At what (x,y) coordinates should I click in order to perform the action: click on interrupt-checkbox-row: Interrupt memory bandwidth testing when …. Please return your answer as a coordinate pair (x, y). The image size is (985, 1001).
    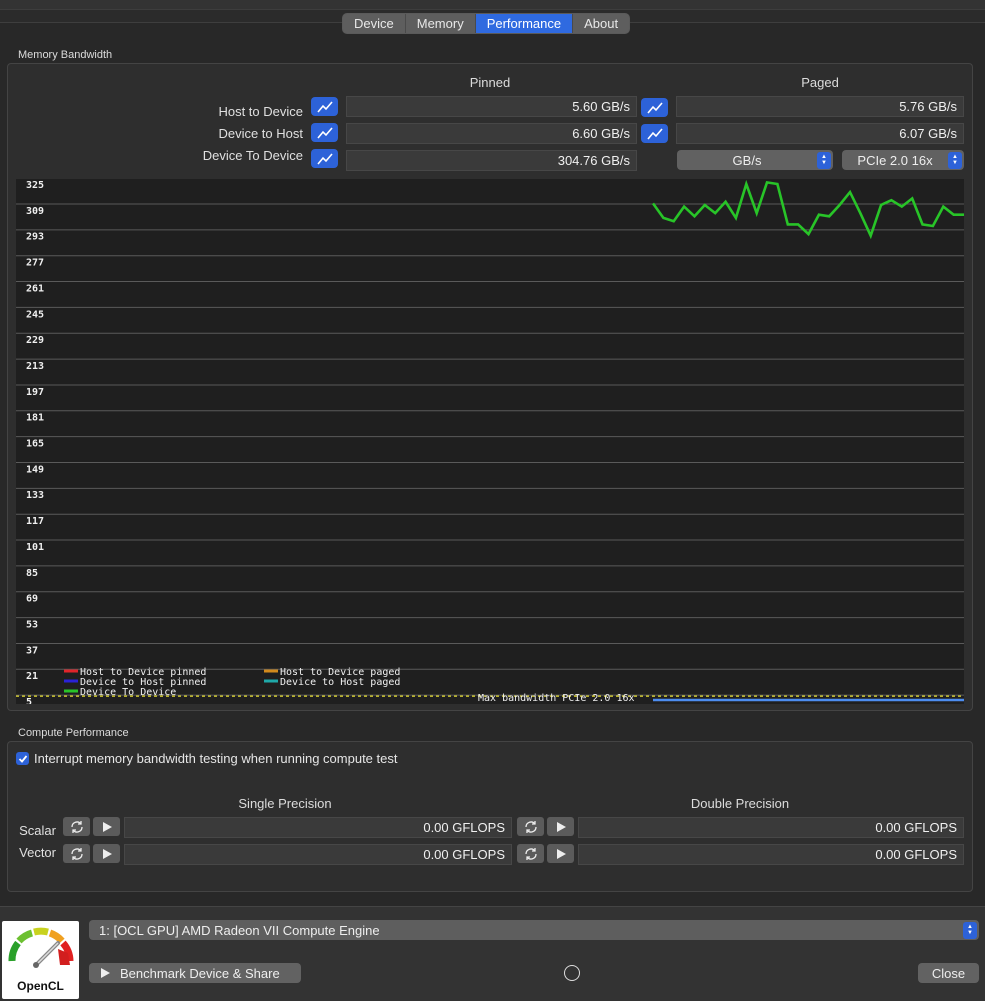
    Looking at the image, I should click on (206, 758).